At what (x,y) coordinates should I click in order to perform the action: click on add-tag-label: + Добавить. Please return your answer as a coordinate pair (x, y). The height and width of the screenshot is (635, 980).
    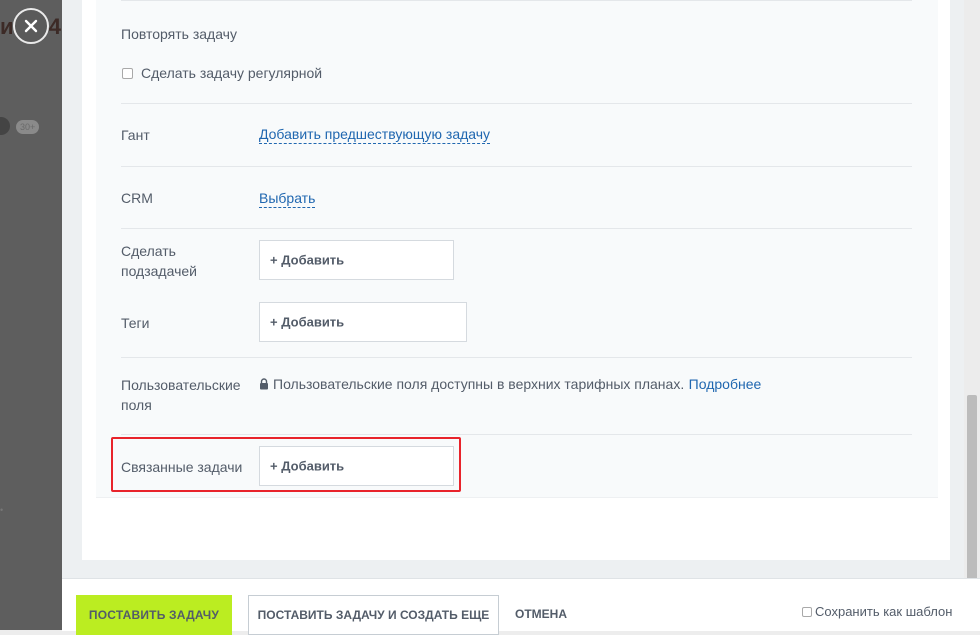
    Looking at the image, I should click on (307, 322).